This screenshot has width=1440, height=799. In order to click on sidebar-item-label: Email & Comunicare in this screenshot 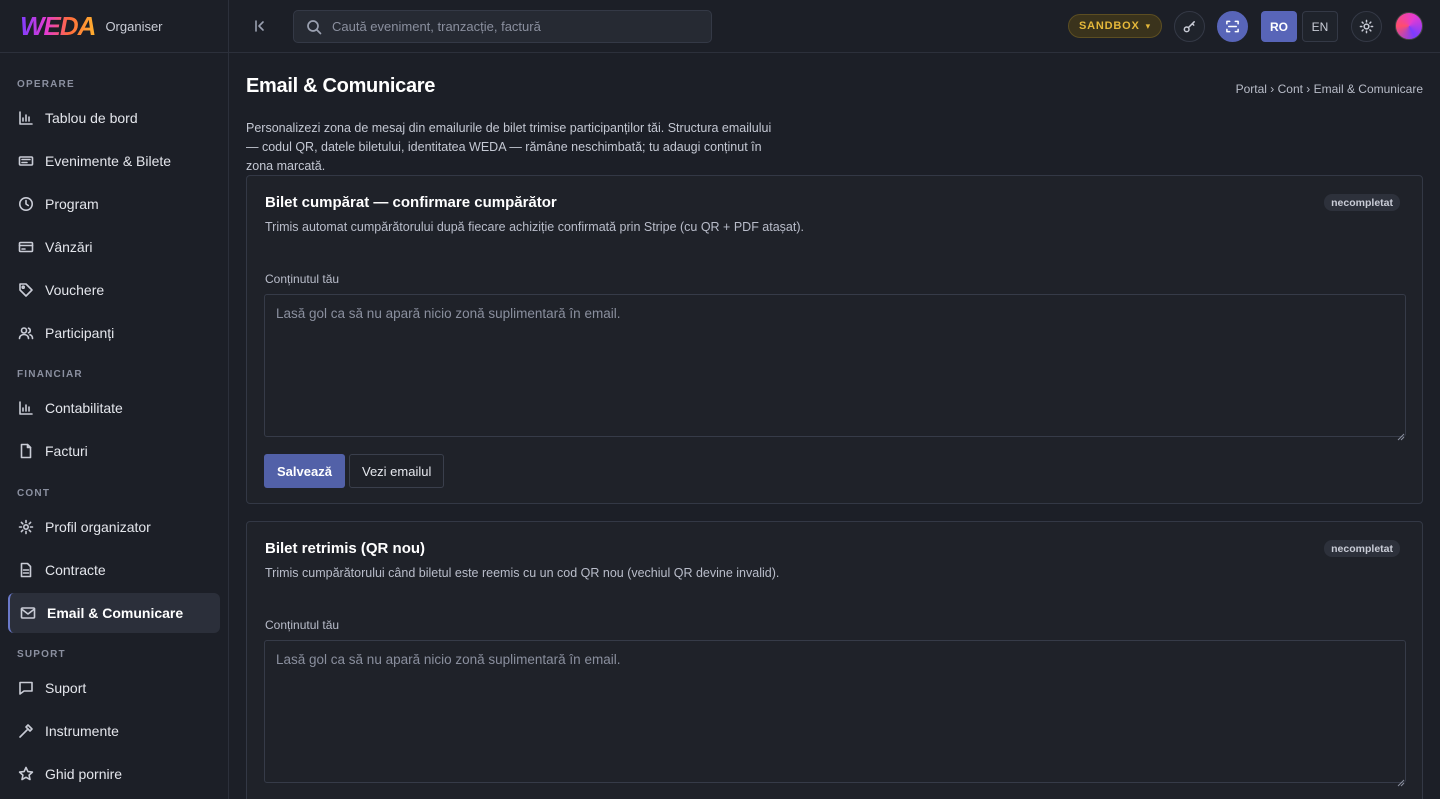, I will do `click(115, 613)`.